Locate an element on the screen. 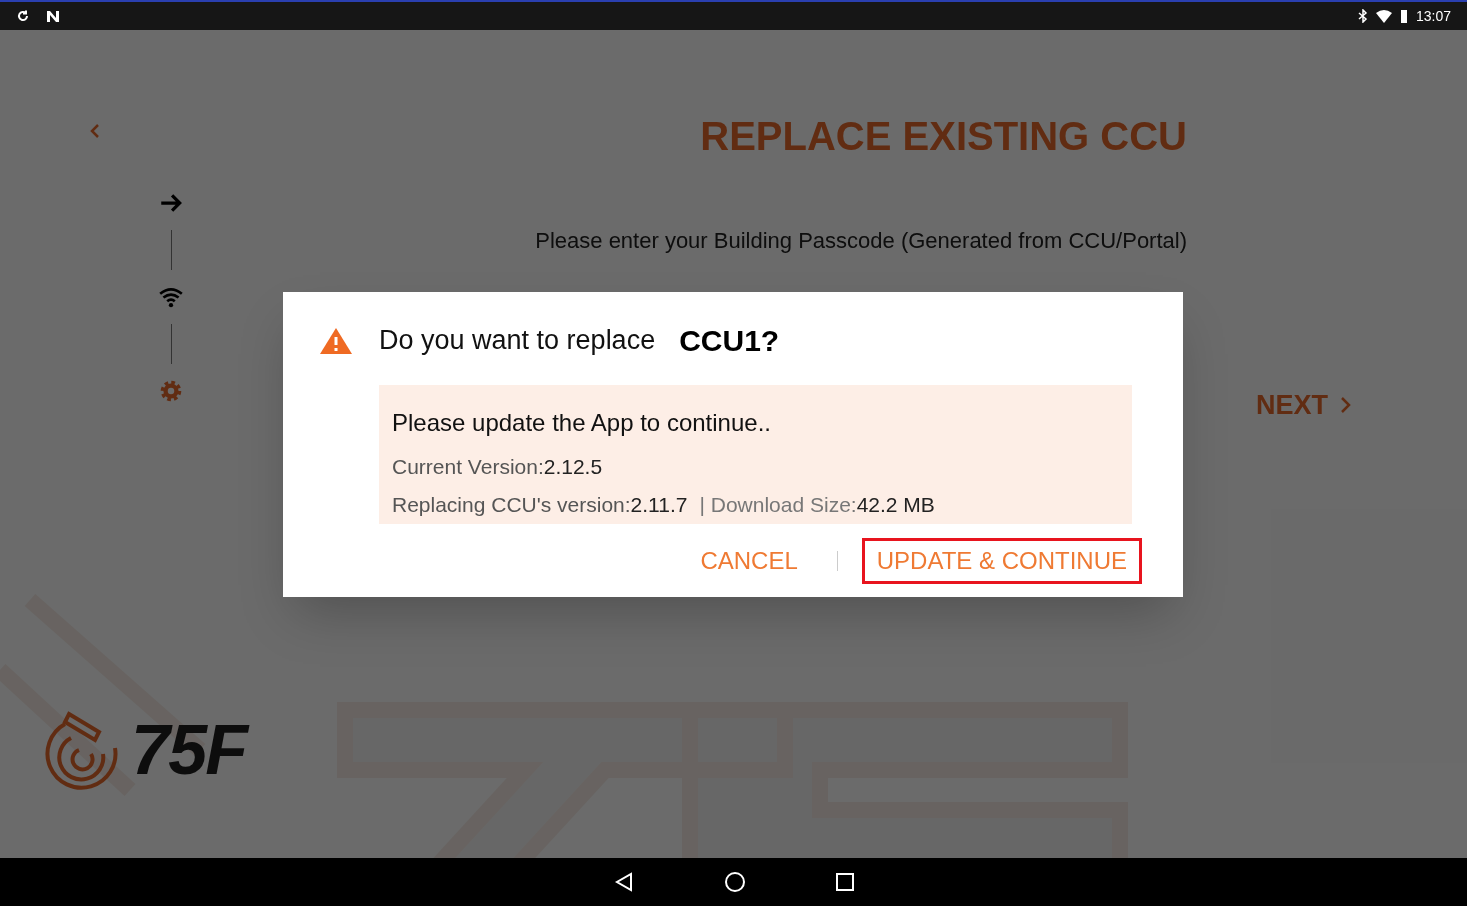 This screenshot has height=906, width=1467. recent-apps-icon is located at coordinates (844, 882).